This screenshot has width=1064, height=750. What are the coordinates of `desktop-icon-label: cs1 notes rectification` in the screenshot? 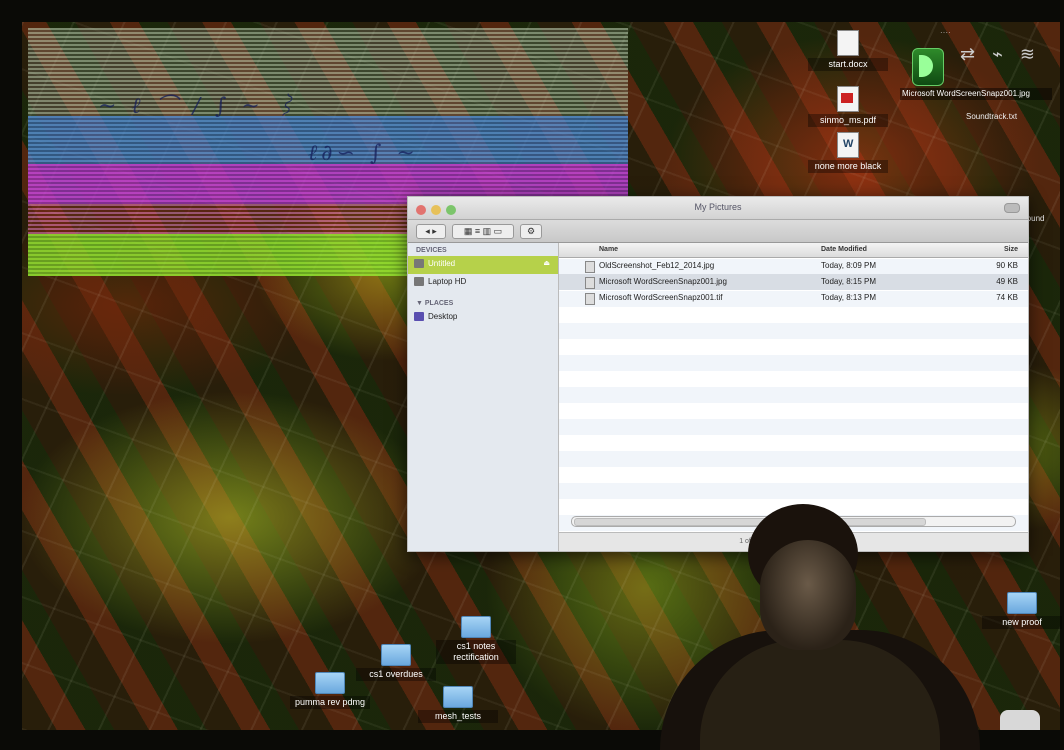 It's located at (476, 652).